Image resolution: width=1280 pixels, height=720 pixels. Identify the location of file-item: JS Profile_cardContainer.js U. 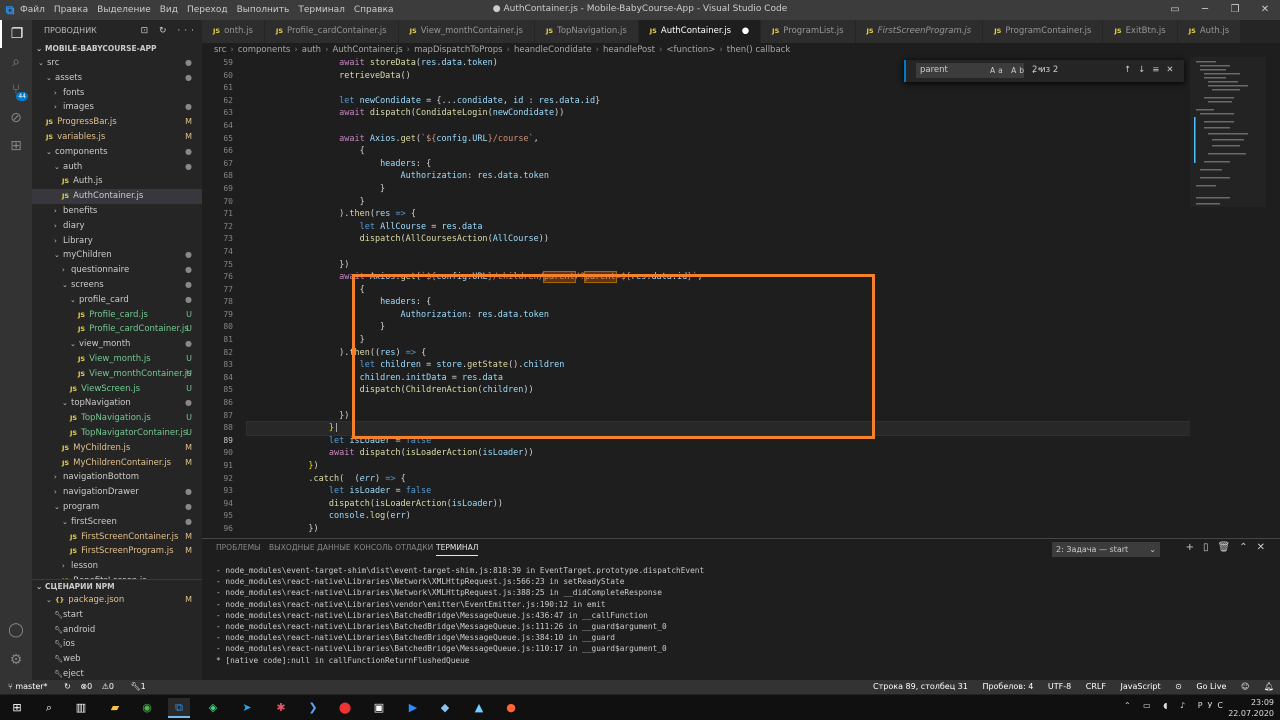
(117, 329).